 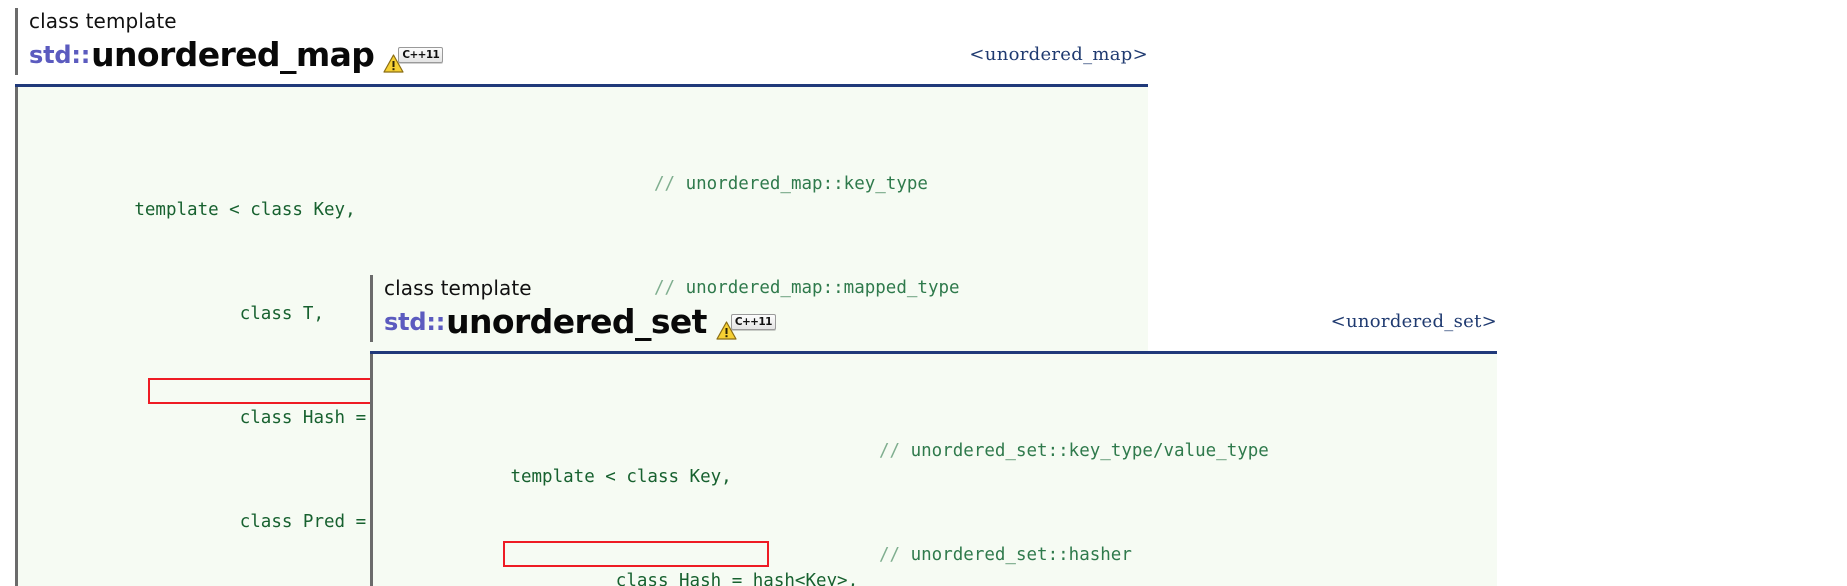 What do you see at coordinates (684, 578) in the screenshot?
I see `code-declaration: class Hash = hash<Key>,` at bounding box center [684, 578].